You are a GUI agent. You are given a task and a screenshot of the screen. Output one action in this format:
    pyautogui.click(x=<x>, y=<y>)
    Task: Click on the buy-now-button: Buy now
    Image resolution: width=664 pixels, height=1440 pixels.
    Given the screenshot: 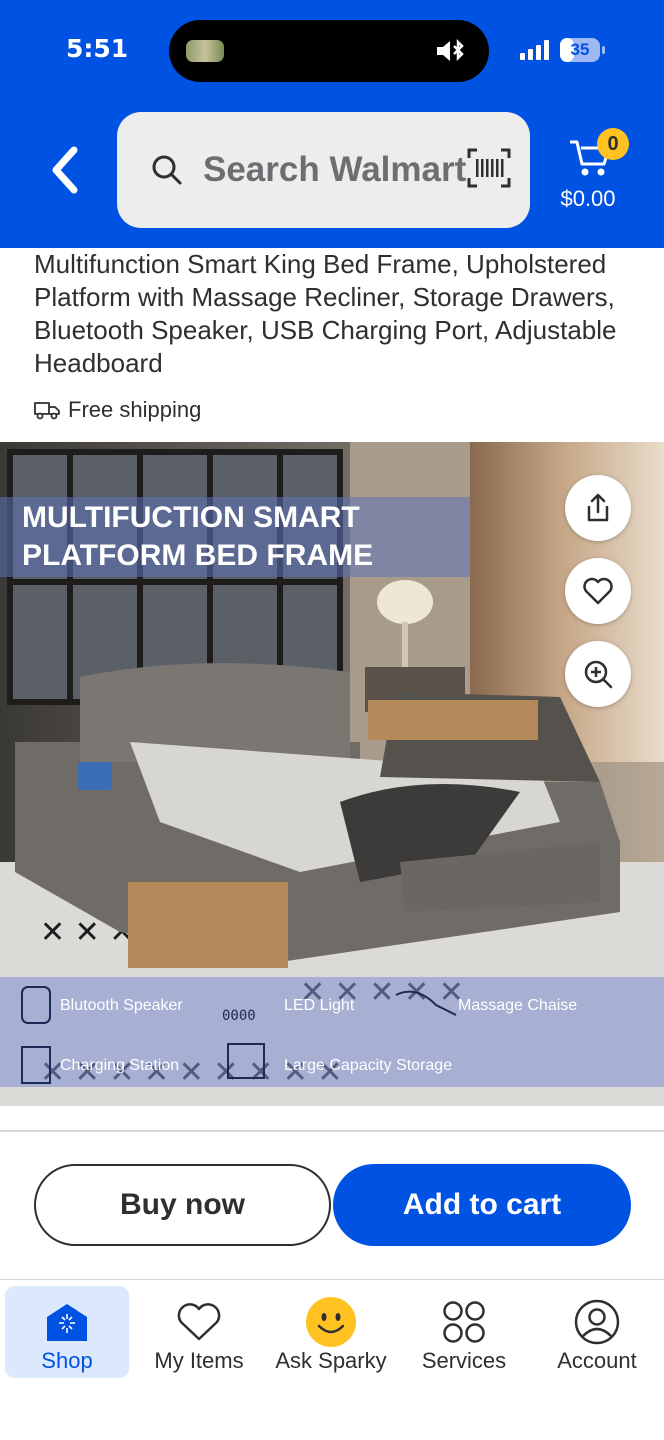 What is the action you would take?
    pyautogui.click(x=182, y=1205)
    